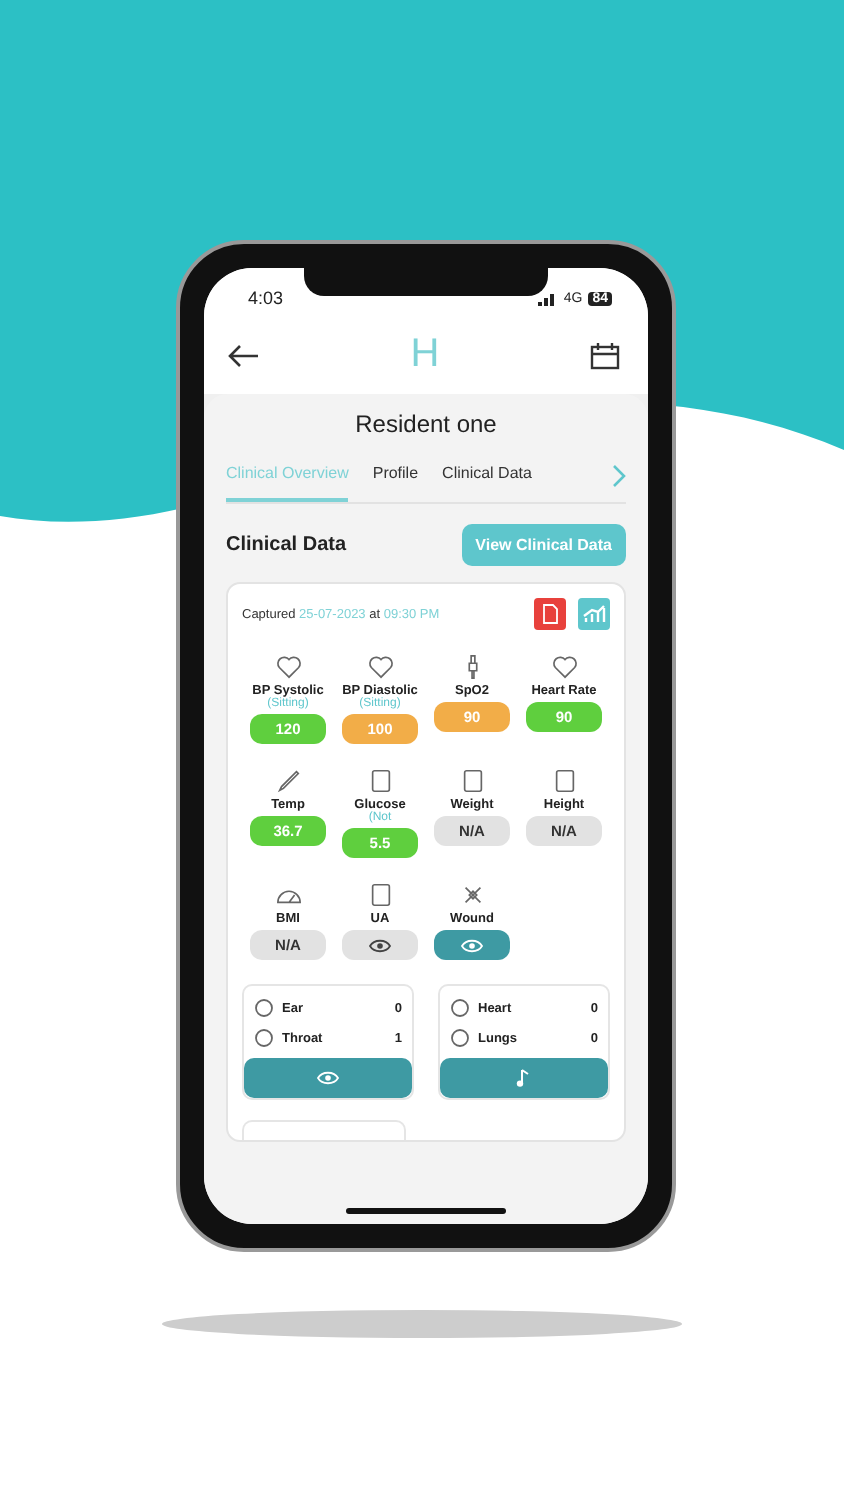 The width and height of the screenshot is (844, 1500). What do you see at coordinates (594, 614) in the screenshot?
I see `chart-icon` at bounding box center [594, 614].